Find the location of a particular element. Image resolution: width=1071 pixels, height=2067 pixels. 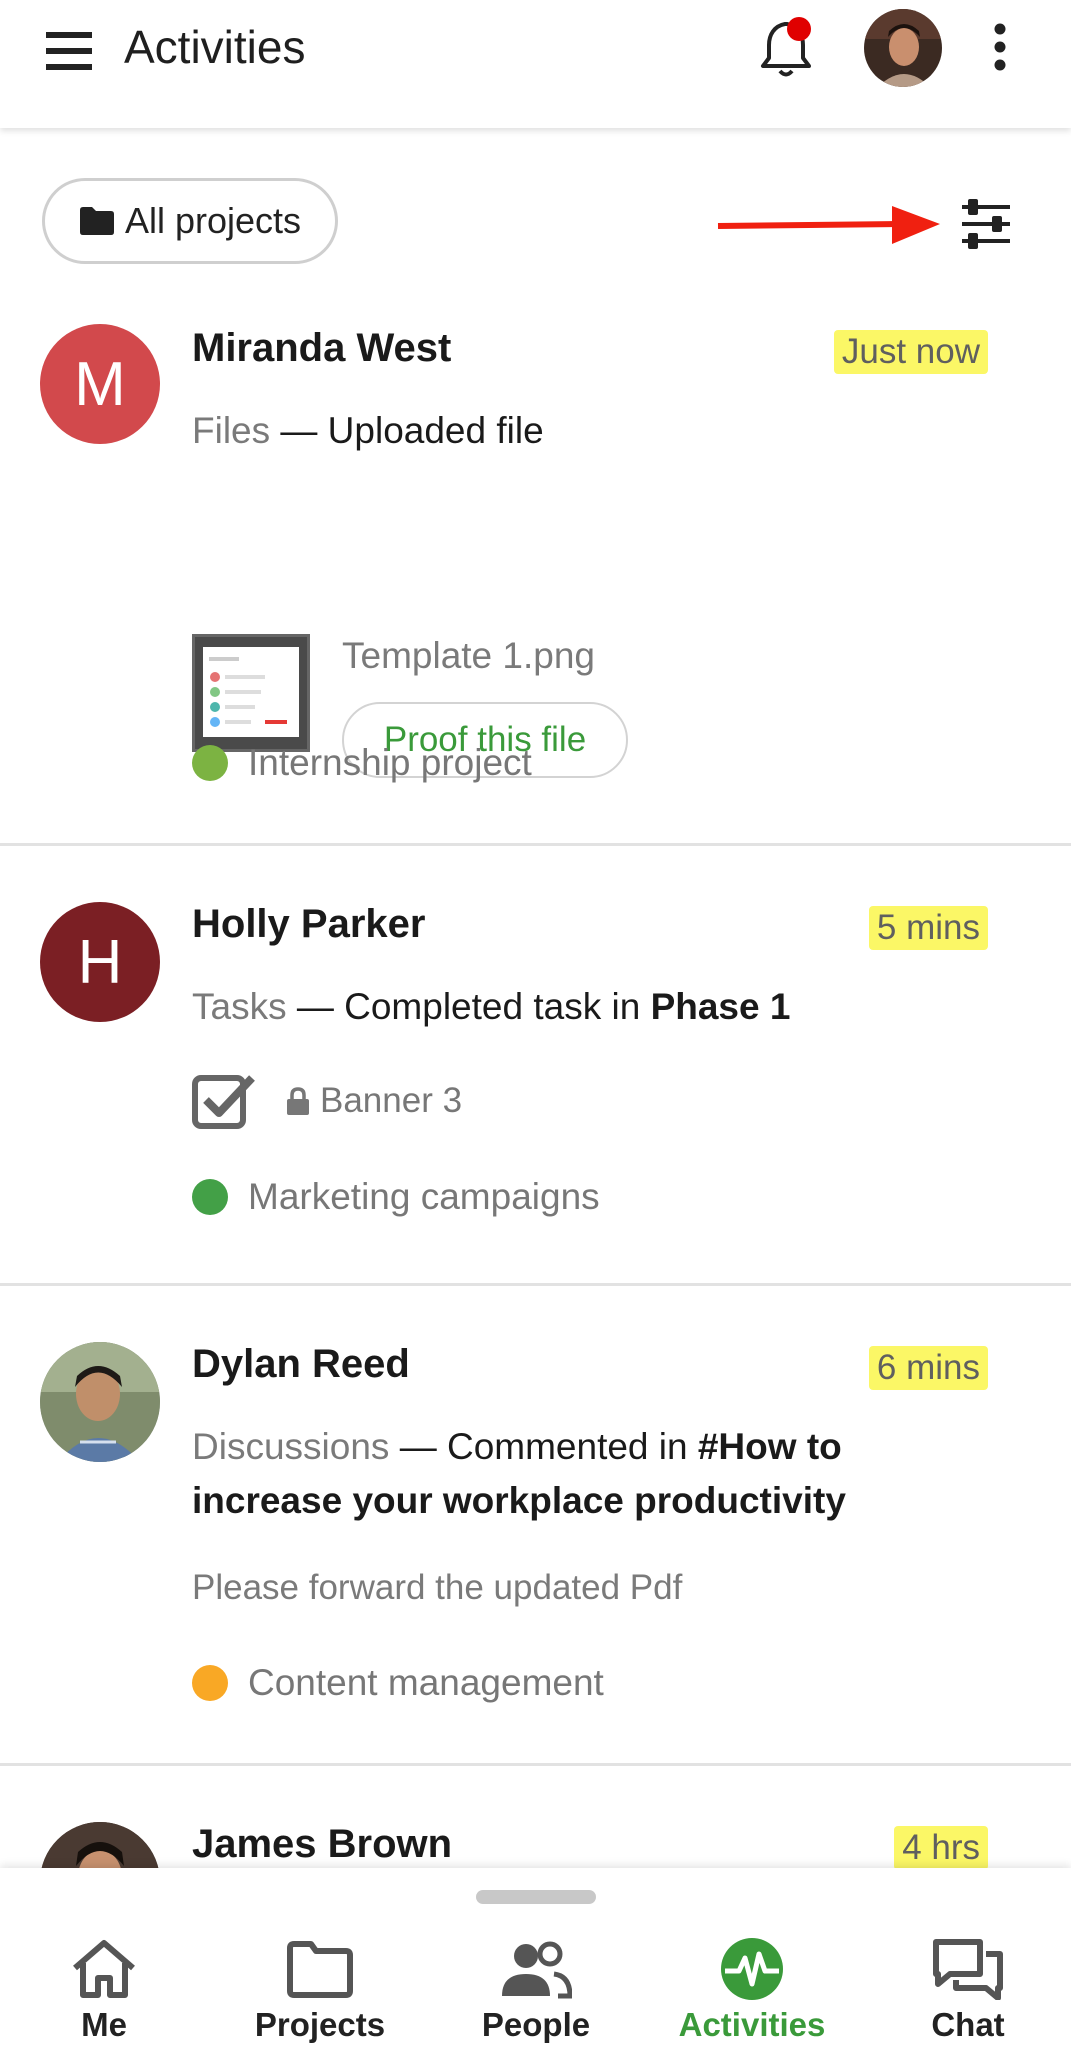

module-name: Tasks is located at coordinates (239, 1006).